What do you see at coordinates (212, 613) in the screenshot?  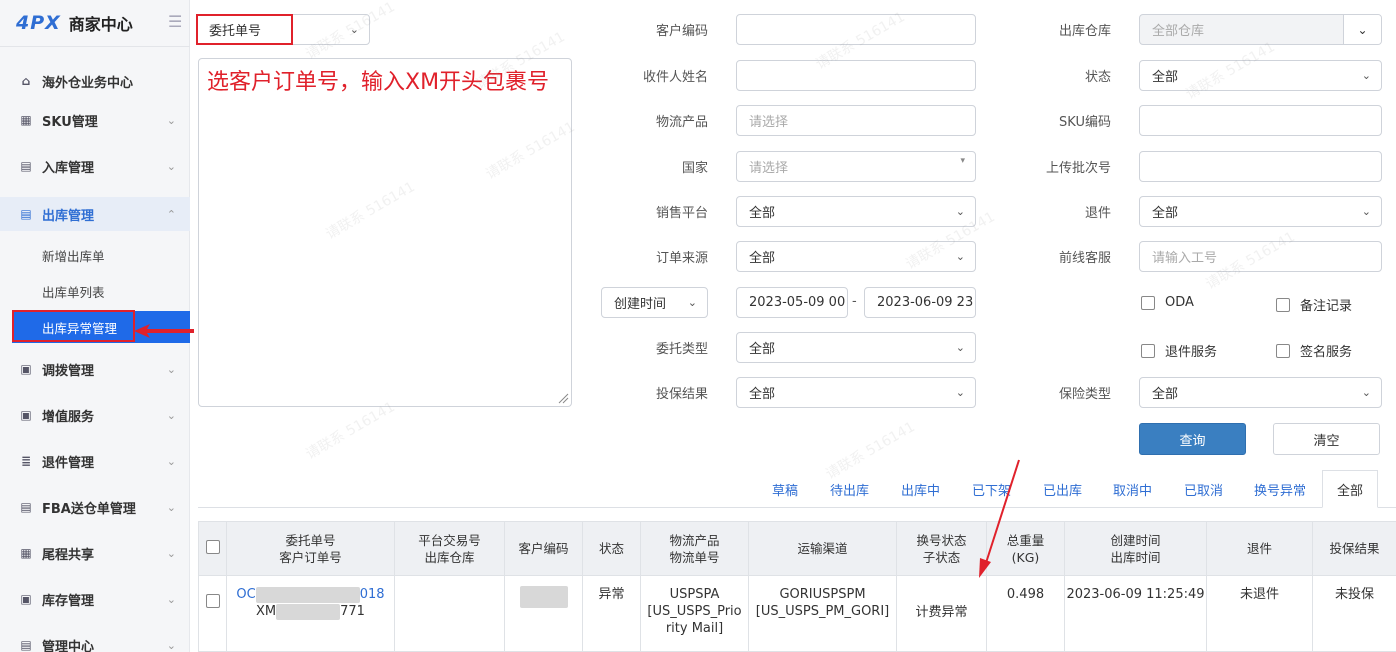 I see `row-select-cell` at bounding box center [212, 613].